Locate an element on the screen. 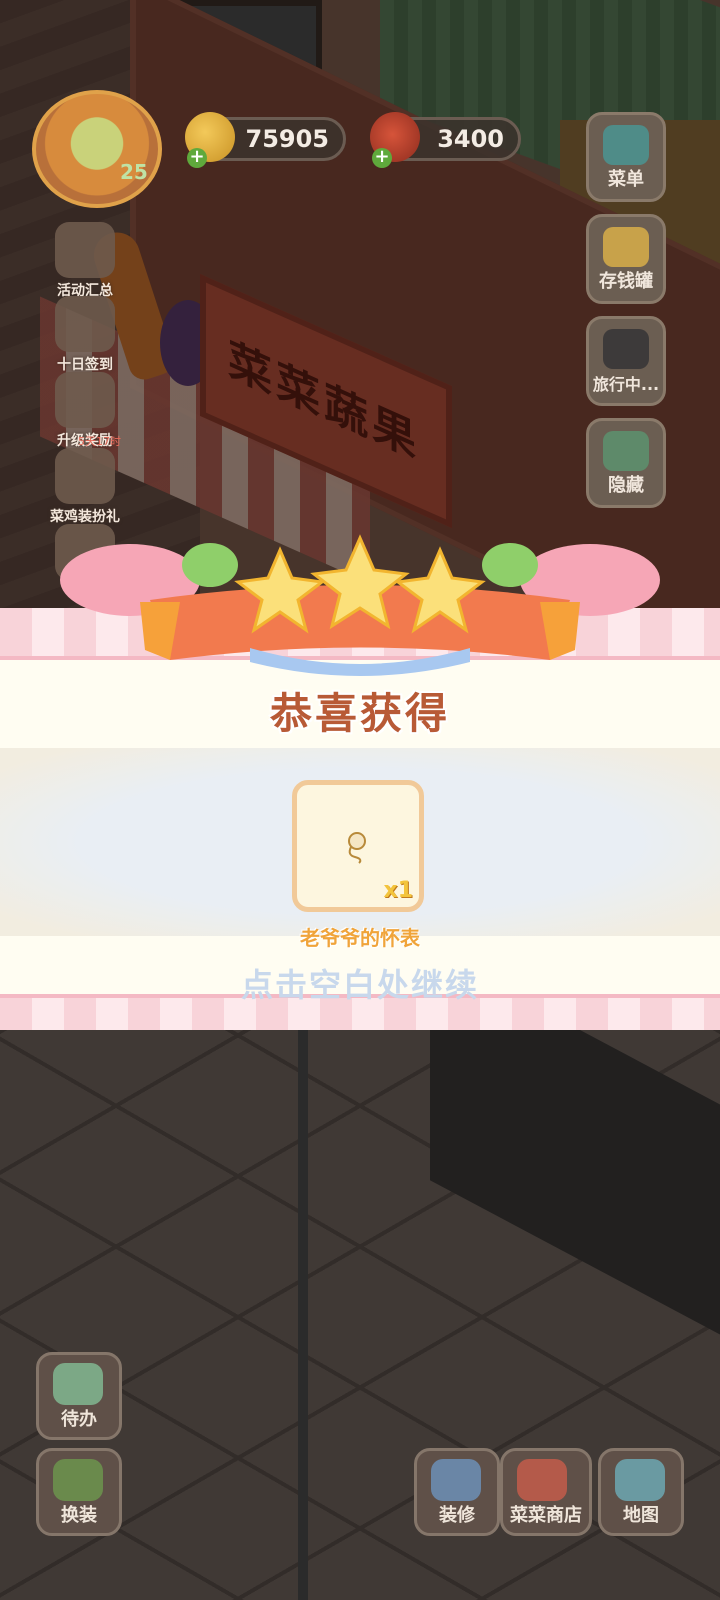  outfit-button: 换装 is located at coordinates (79, 1492).